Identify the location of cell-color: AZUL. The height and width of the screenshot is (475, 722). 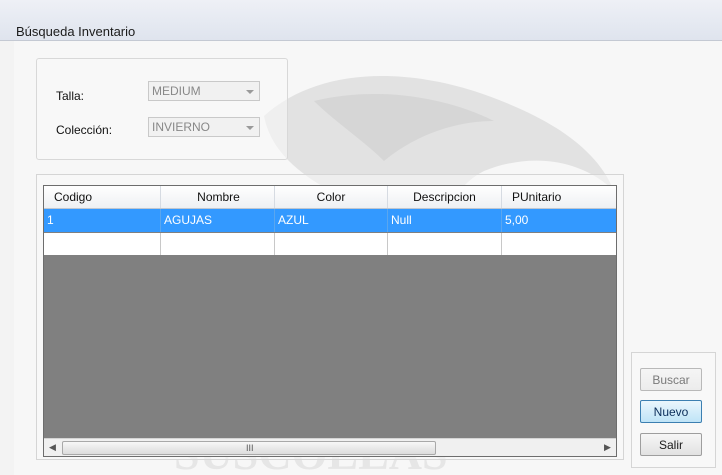
(331, 220).